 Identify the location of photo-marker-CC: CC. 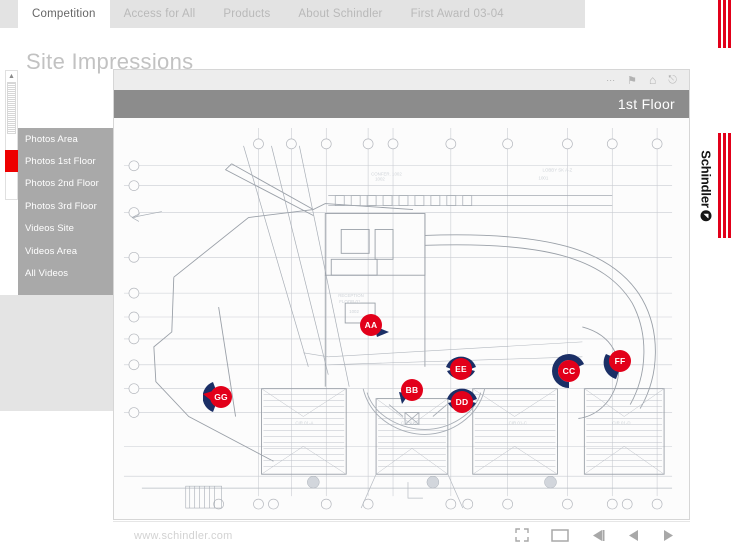
(568, 371).